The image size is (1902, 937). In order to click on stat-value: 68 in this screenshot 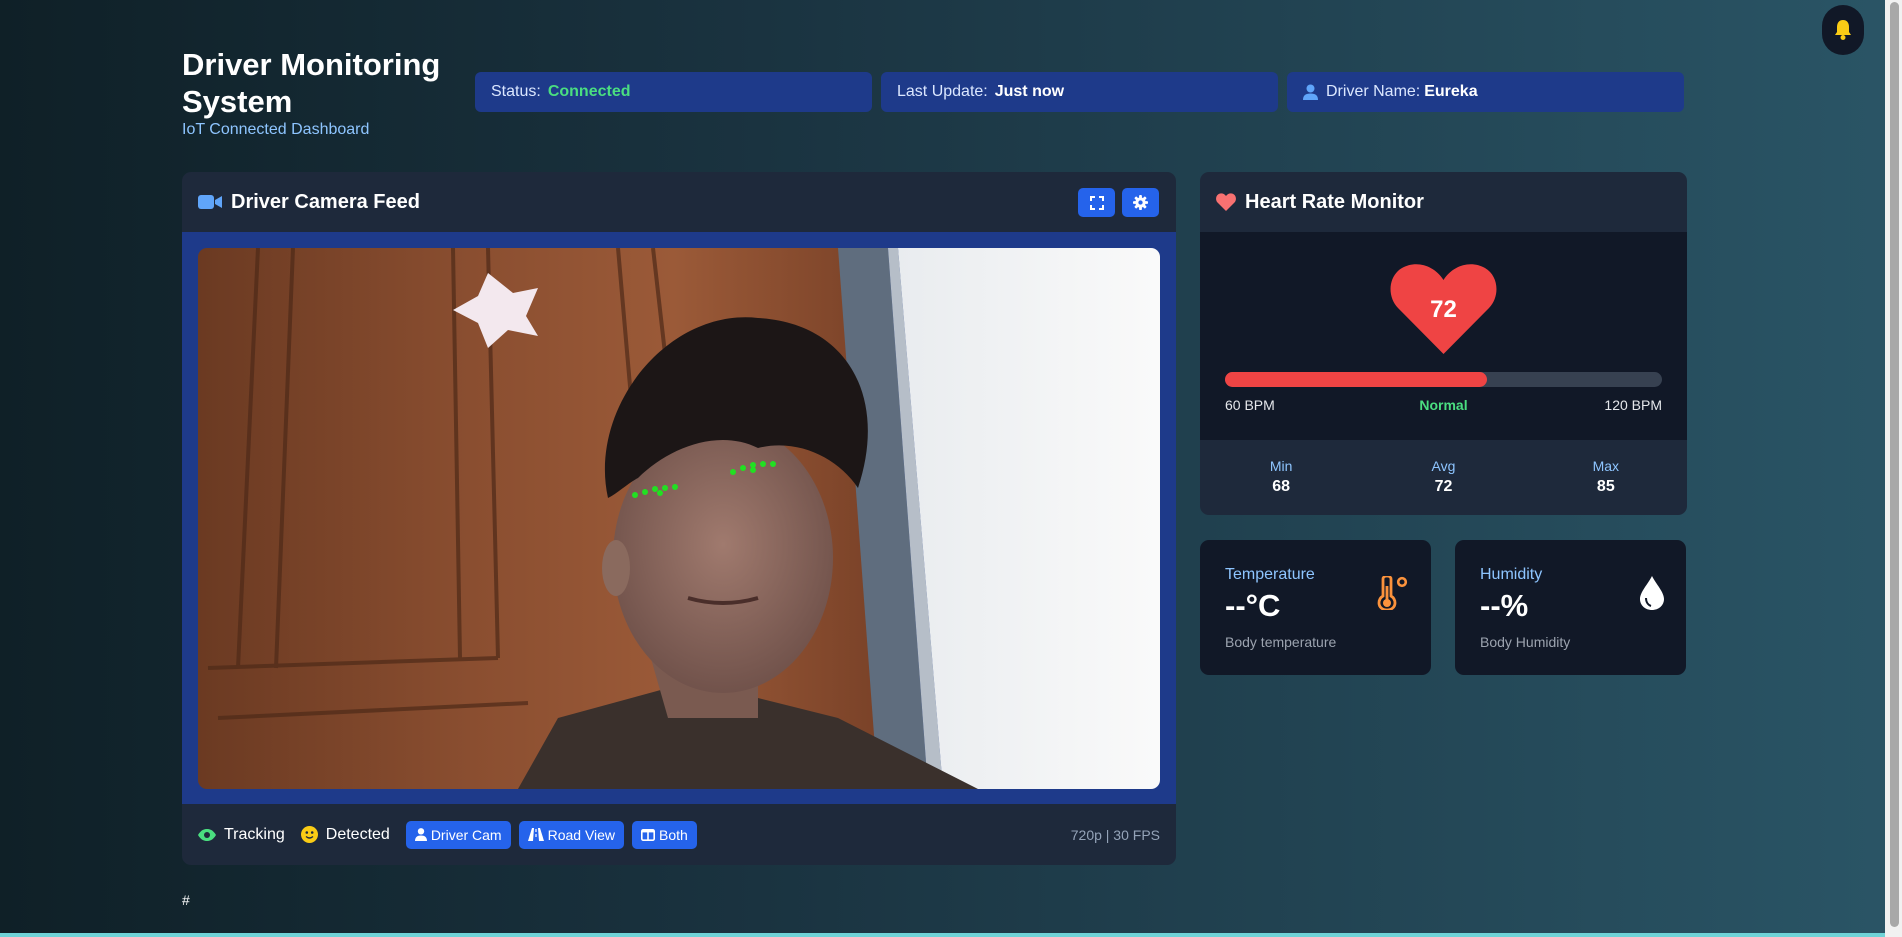, I will do `click(1281, 486)`.